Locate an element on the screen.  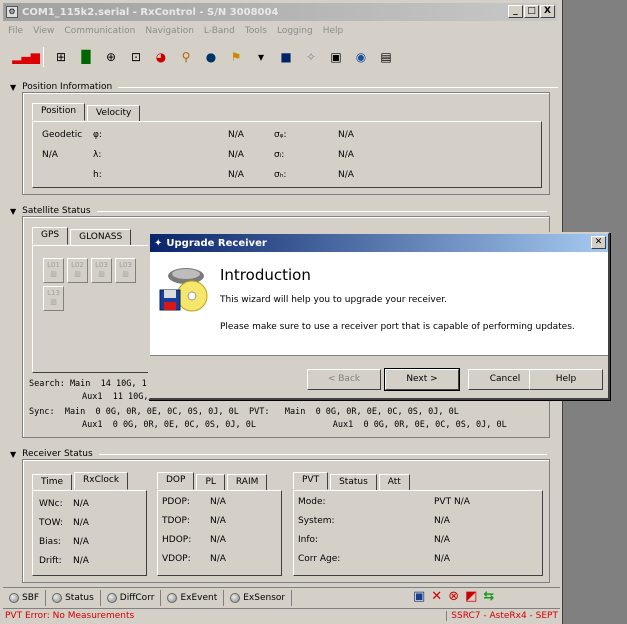
signal-bars-icon: ▂▄▆ is located at coordinates (26, 57).